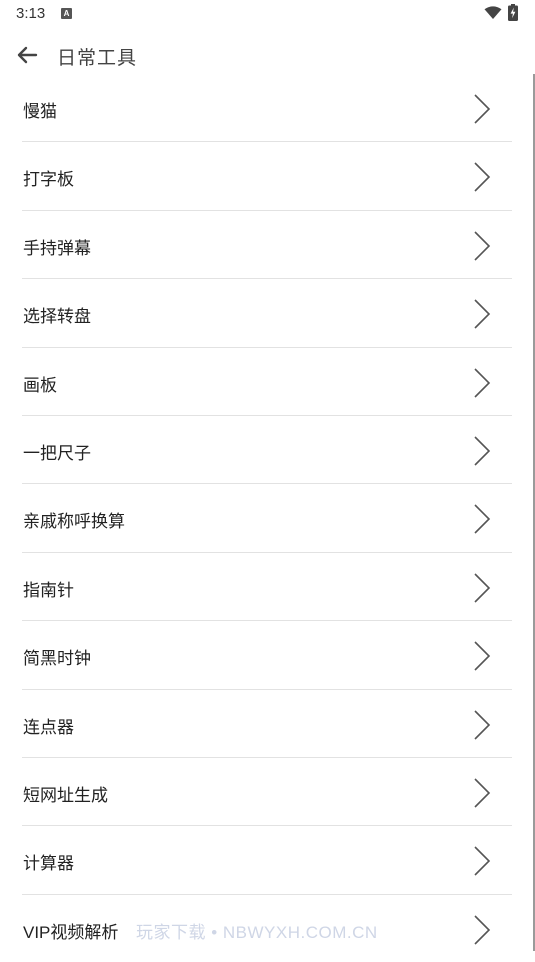 The image size is (535, 962). What do you see at coordinates (267, 54) in the screenshot?
I see `app-bar: 日常工具` at bounding box center [267, 54].